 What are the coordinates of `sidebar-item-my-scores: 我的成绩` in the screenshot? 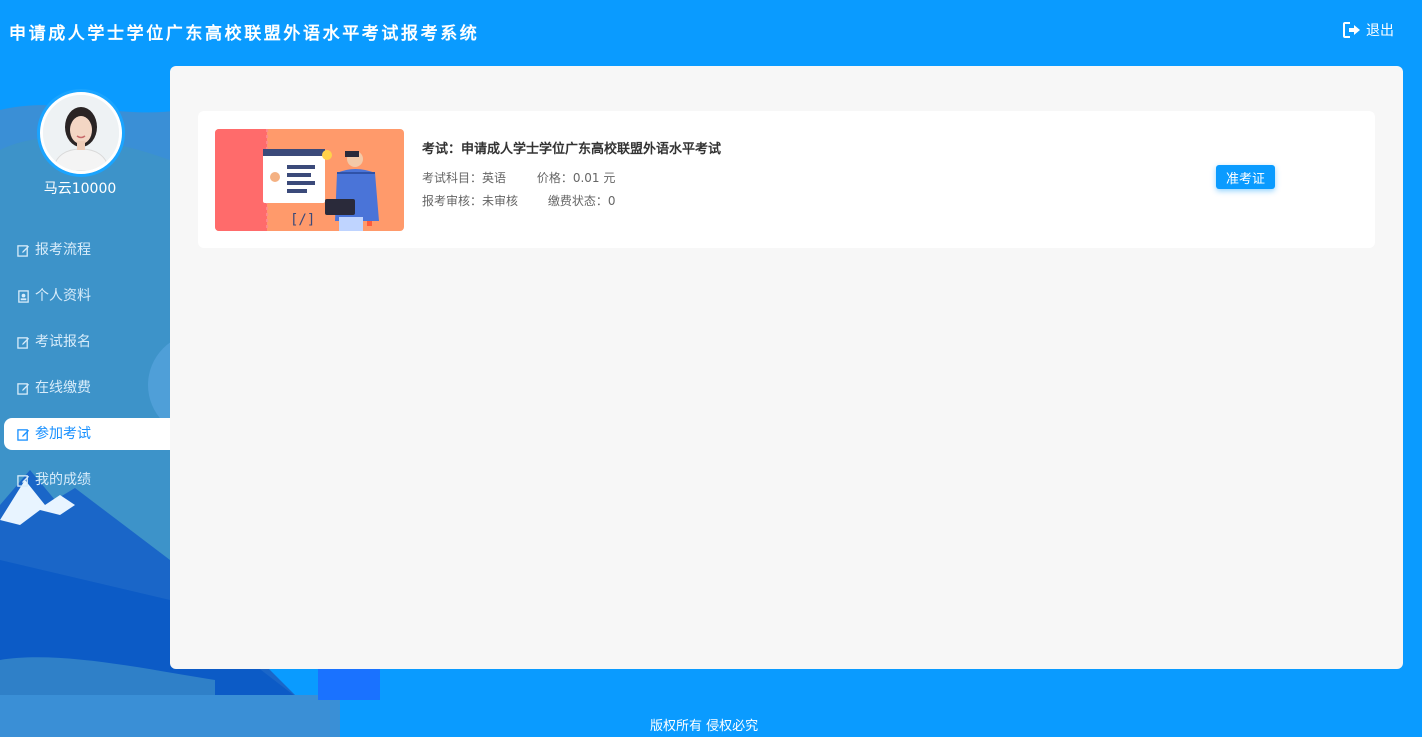 It's located at (87, 480).